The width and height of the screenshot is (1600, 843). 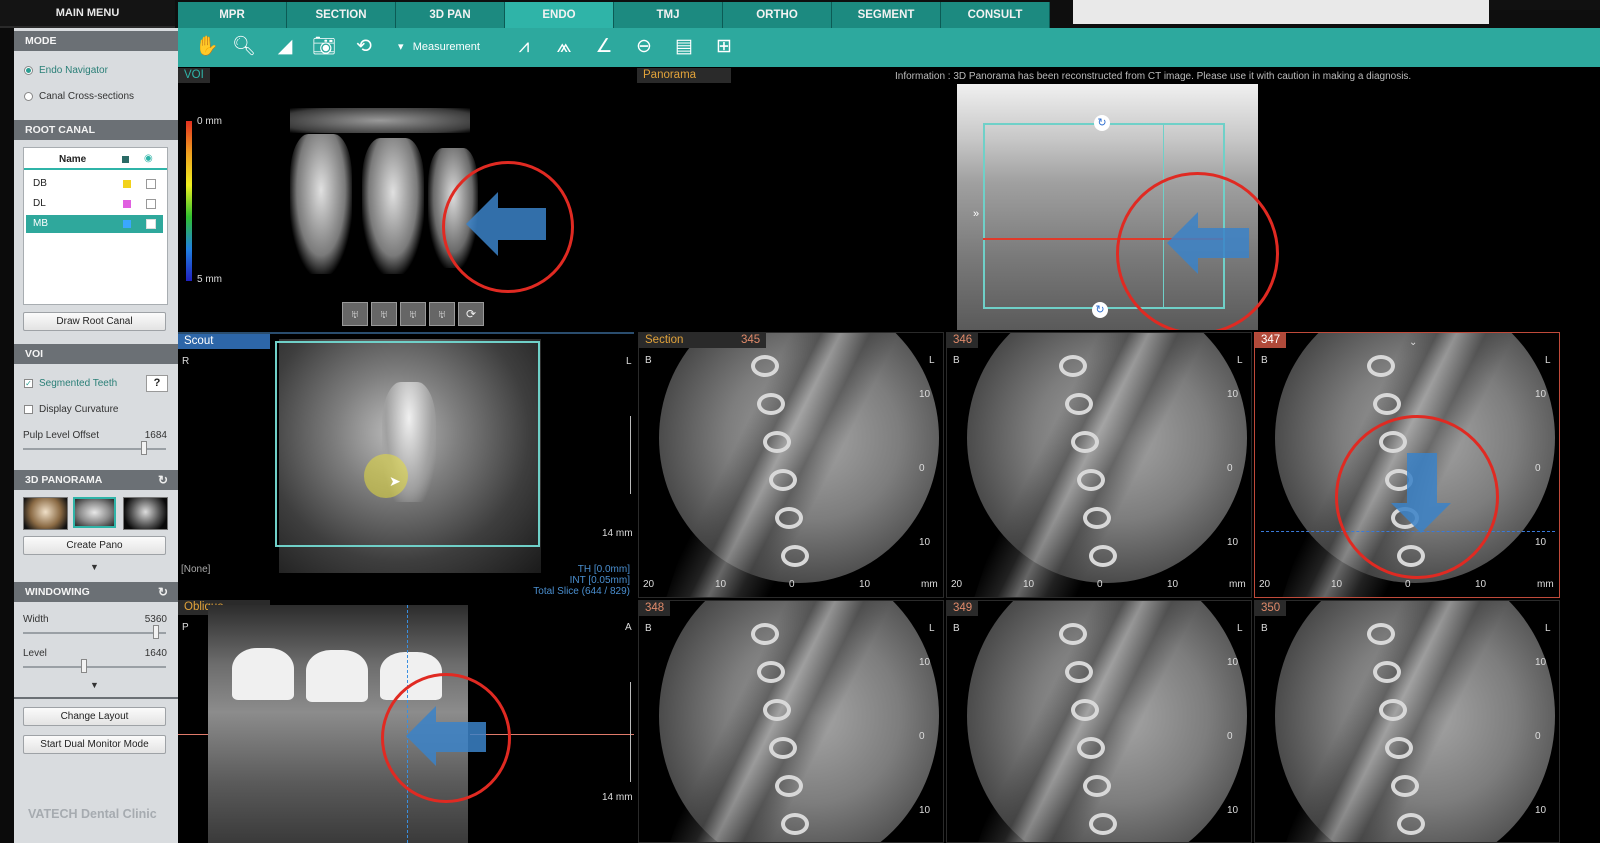 I want to click on table-row-selected: MB, so click(x=94, y=224).